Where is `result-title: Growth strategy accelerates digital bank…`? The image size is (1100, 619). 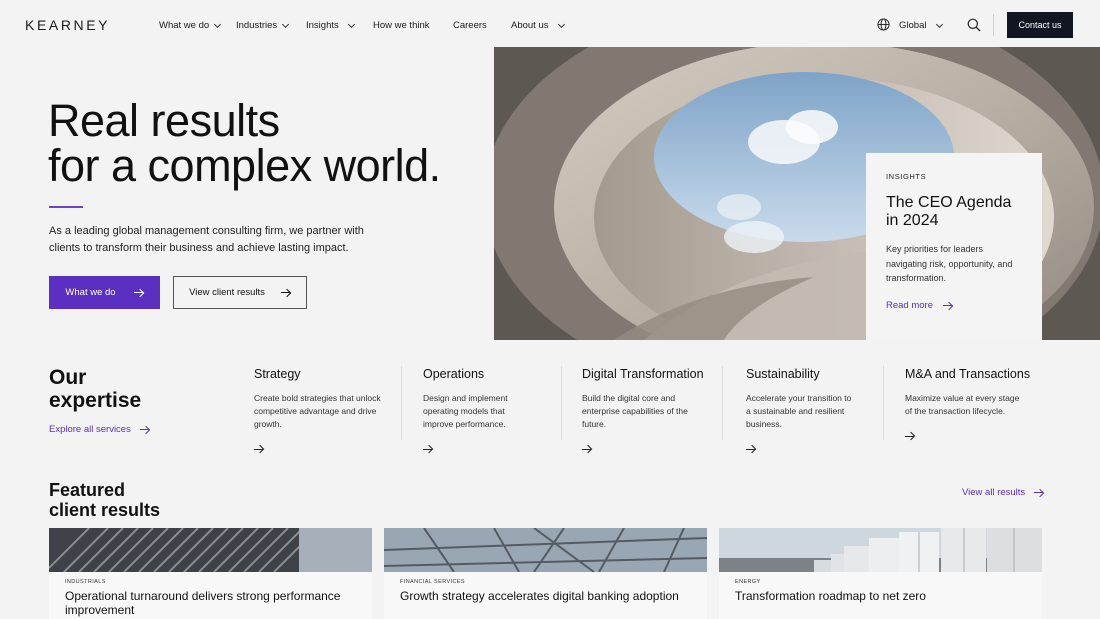
result-title: Growth strategy accelerates digital bank… is located at coordinates (539, 596).